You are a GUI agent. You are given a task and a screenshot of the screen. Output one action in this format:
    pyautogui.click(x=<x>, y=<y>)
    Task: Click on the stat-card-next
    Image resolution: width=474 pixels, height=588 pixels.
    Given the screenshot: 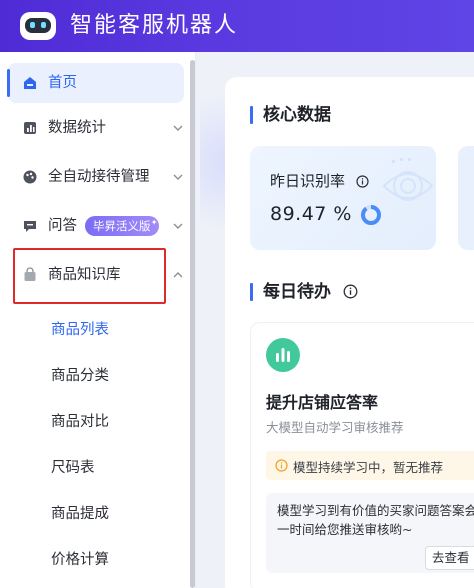 What is the action you would take?
    pyautogui.click(x=466, y=198)
    